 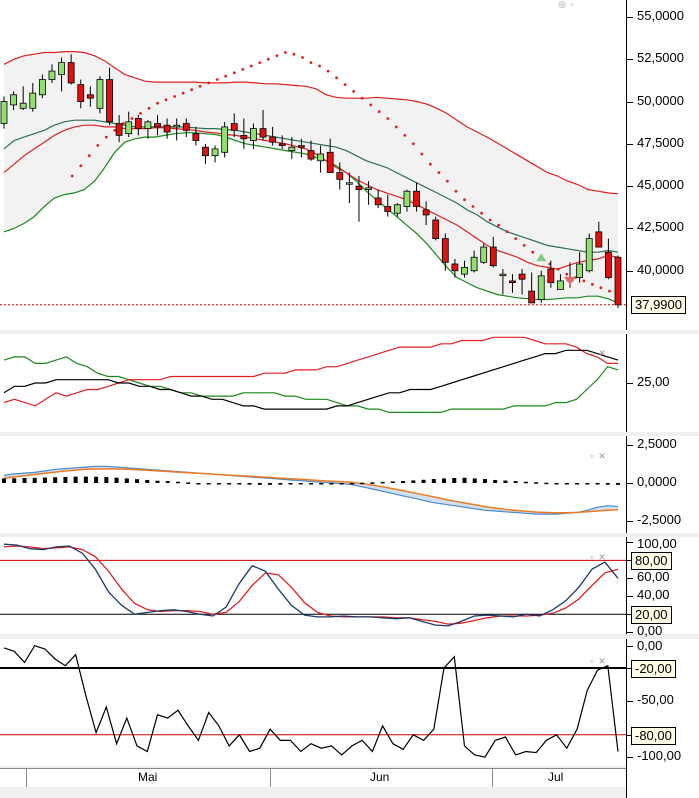 I want to click on price-panel-controls: ◎ ▫, so click(x=568, y=6).